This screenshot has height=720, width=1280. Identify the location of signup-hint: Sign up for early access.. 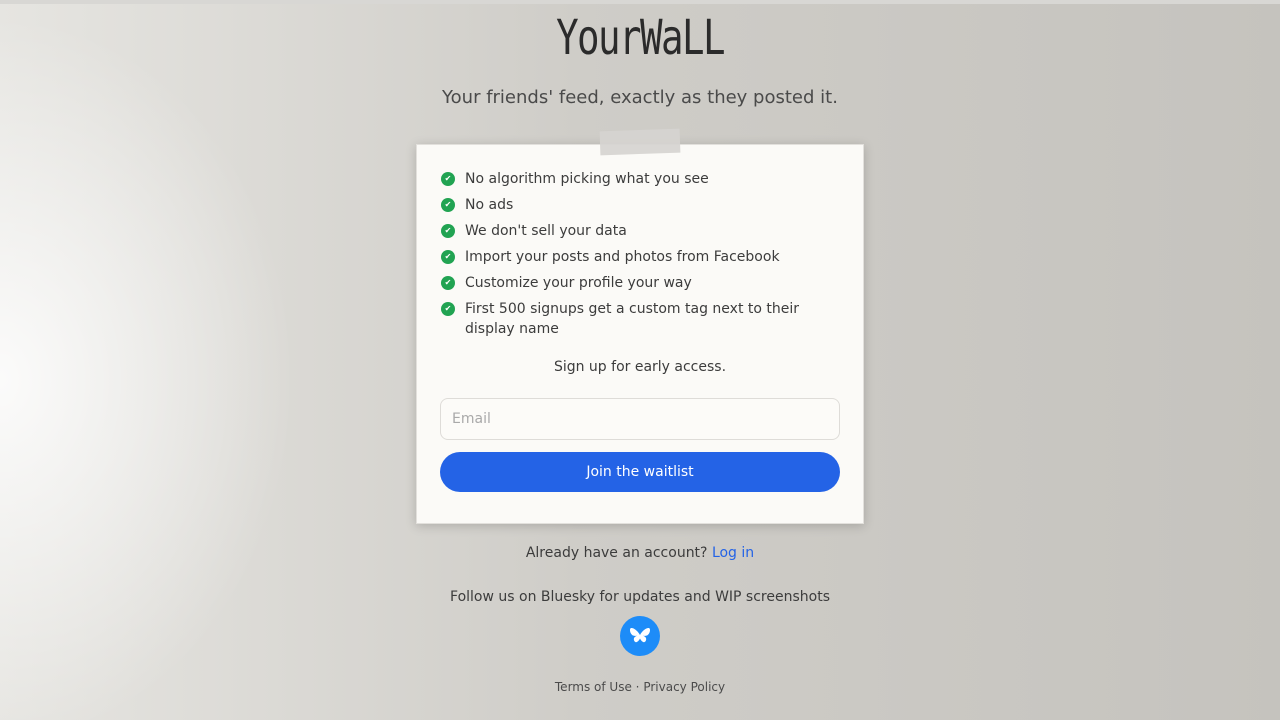
(640, 367).